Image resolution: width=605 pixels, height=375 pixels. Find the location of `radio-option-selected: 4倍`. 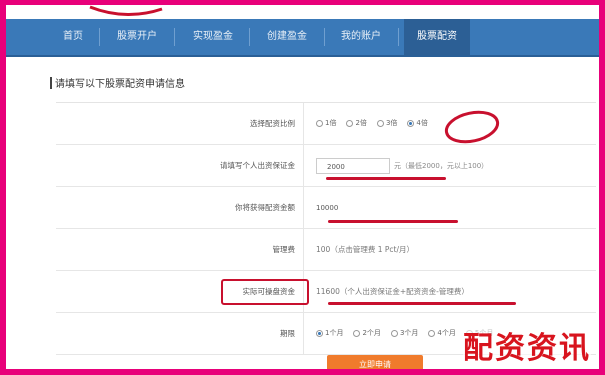

radio-option-selected: 4倍 is located at coordinates (417, 123).